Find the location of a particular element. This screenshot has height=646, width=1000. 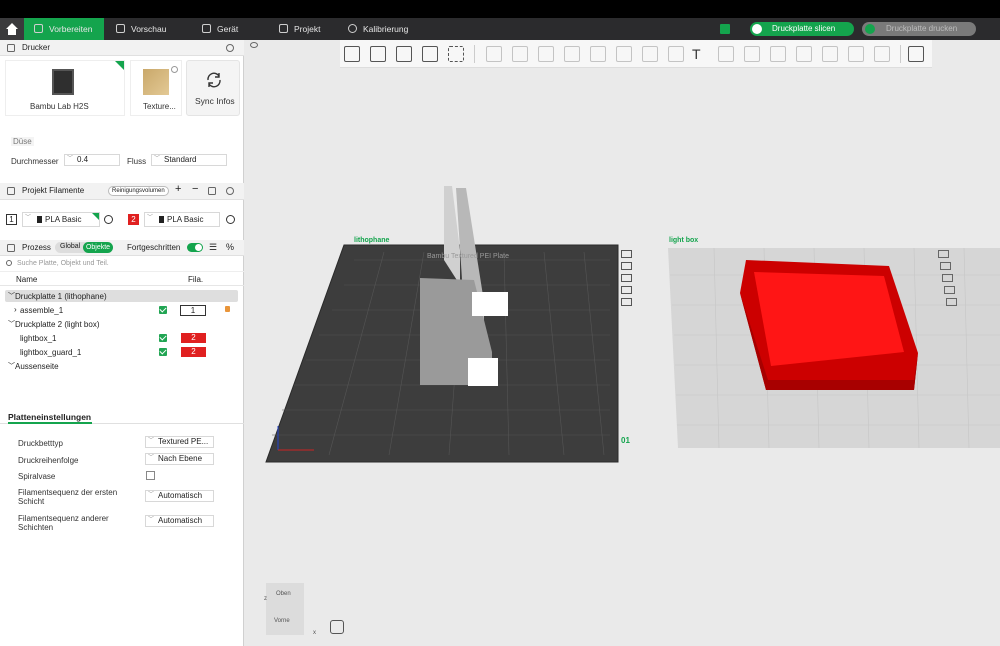

sync-infos-button: Sync Infos is located at coordinates (213, 88).